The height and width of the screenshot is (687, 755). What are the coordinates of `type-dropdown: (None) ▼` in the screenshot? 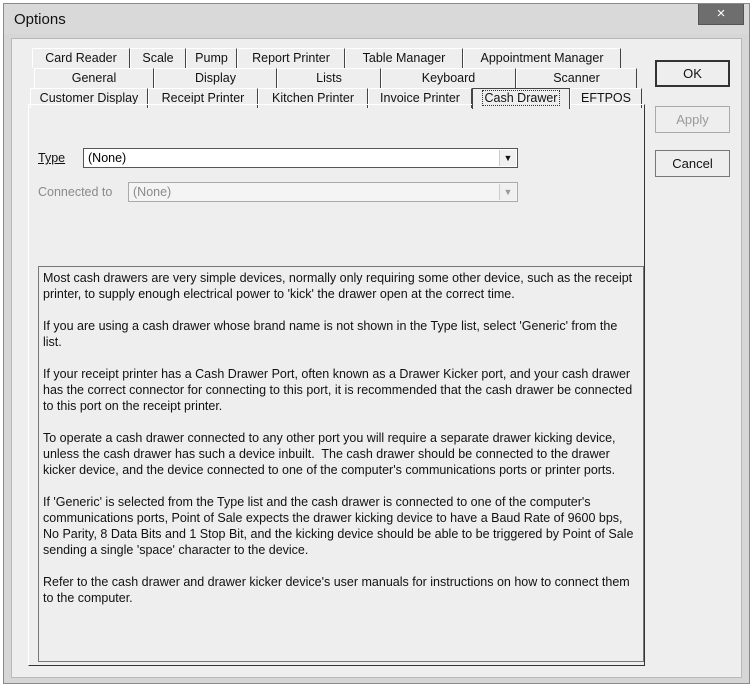 It's located at (300, 158).